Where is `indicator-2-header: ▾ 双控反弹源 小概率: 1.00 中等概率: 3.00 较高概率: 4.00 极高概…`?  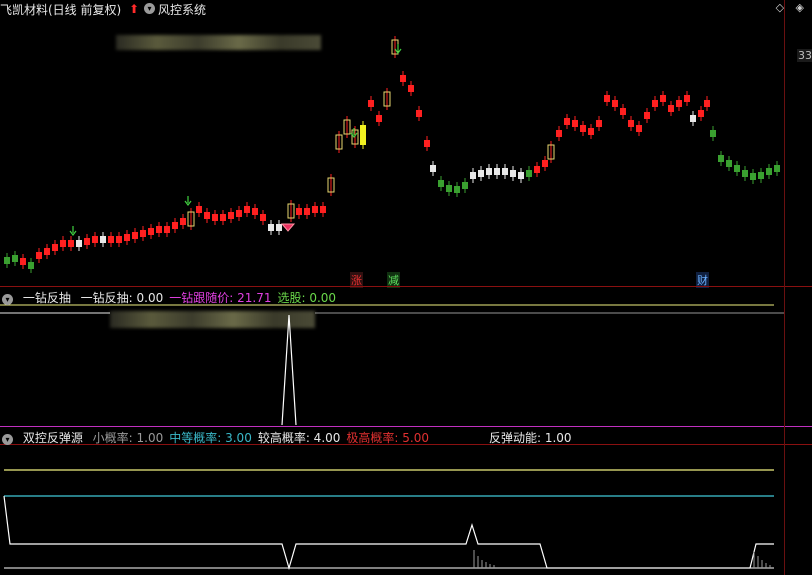
indicator-2-header: ▾ 双控反弹源 小概率: 1.00 中等概率: 3.00 较高概率: 4.00 极高概… is located at coordinates (293, 437).